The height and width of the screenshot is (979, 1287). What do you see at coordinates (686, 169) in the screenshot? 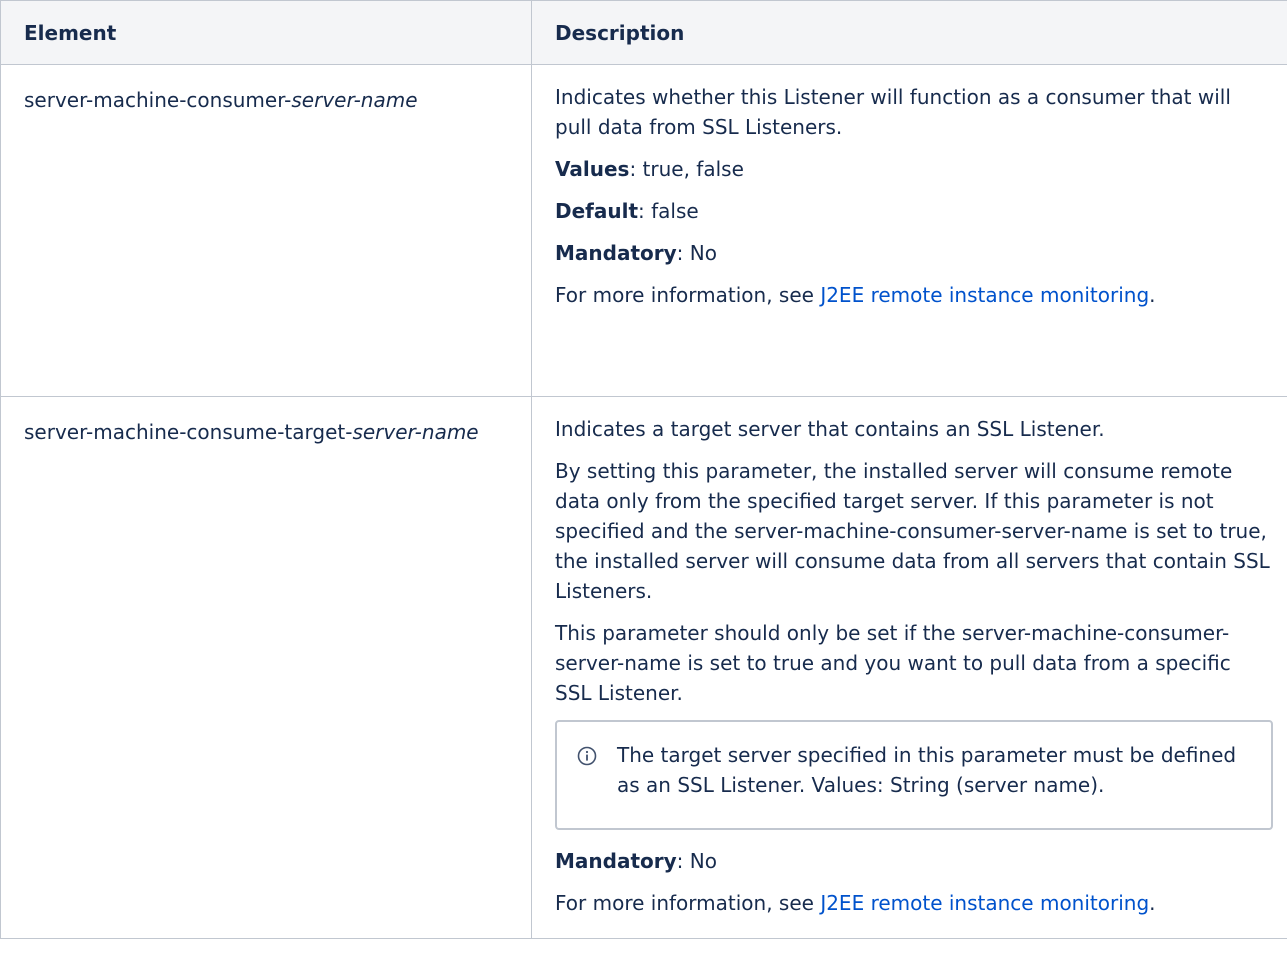
I see `values-text: : true, false` at bounding box center [686, 169].